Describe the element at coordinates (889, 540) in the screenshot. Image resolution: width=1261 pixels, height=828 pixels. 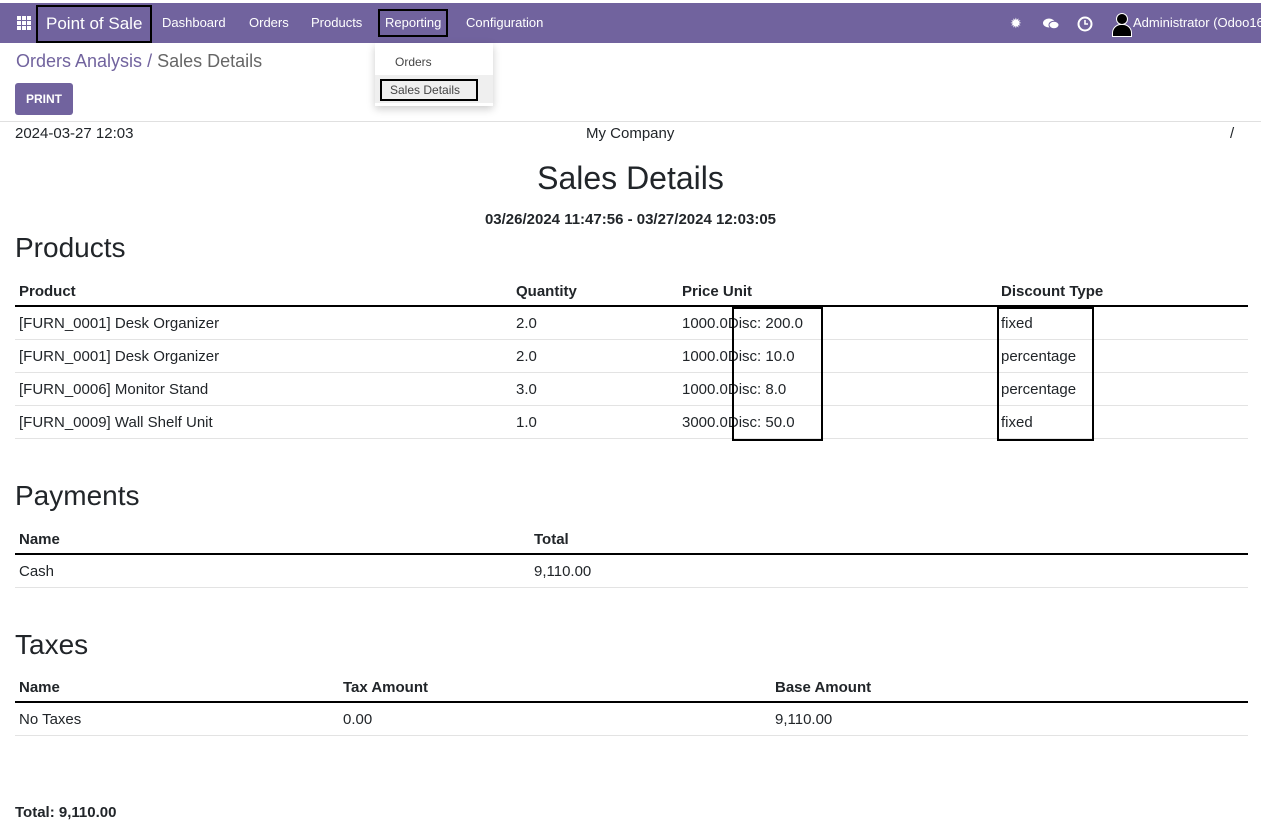
I see `col-total: Total` at that location.